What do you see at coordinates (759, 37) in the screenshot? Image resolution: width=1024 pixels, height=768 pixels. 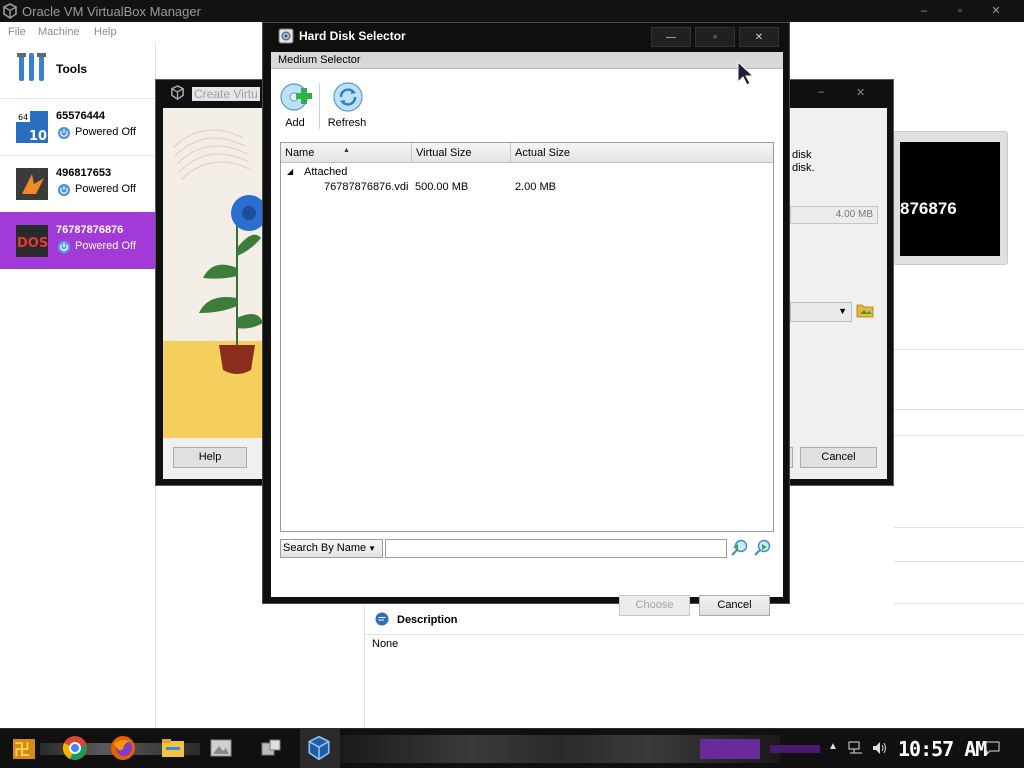 I see `selector-close-button: ✕` at bounding box center [759, 37].